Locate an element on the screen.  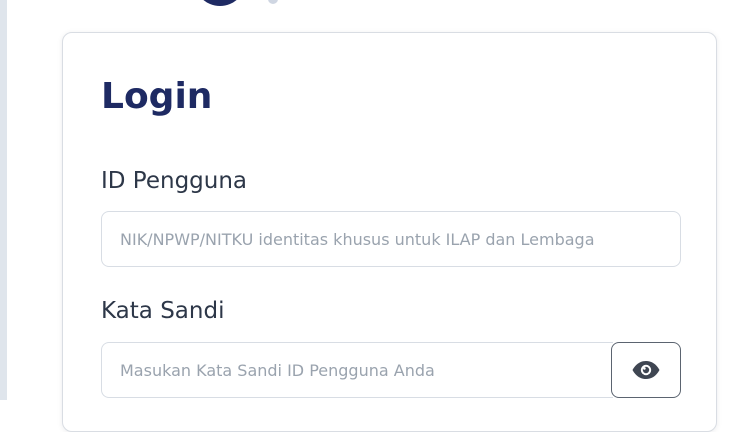
user-id-input is located at coordinates (391, 239).